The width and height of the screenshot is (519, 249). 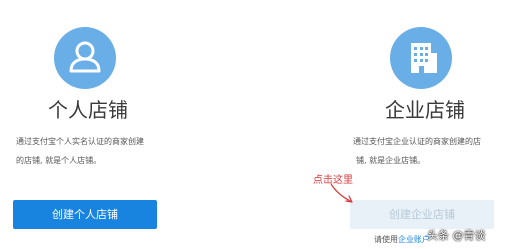 I want to click on business-store-title: 企业店铺, so click(x=425, y=110).